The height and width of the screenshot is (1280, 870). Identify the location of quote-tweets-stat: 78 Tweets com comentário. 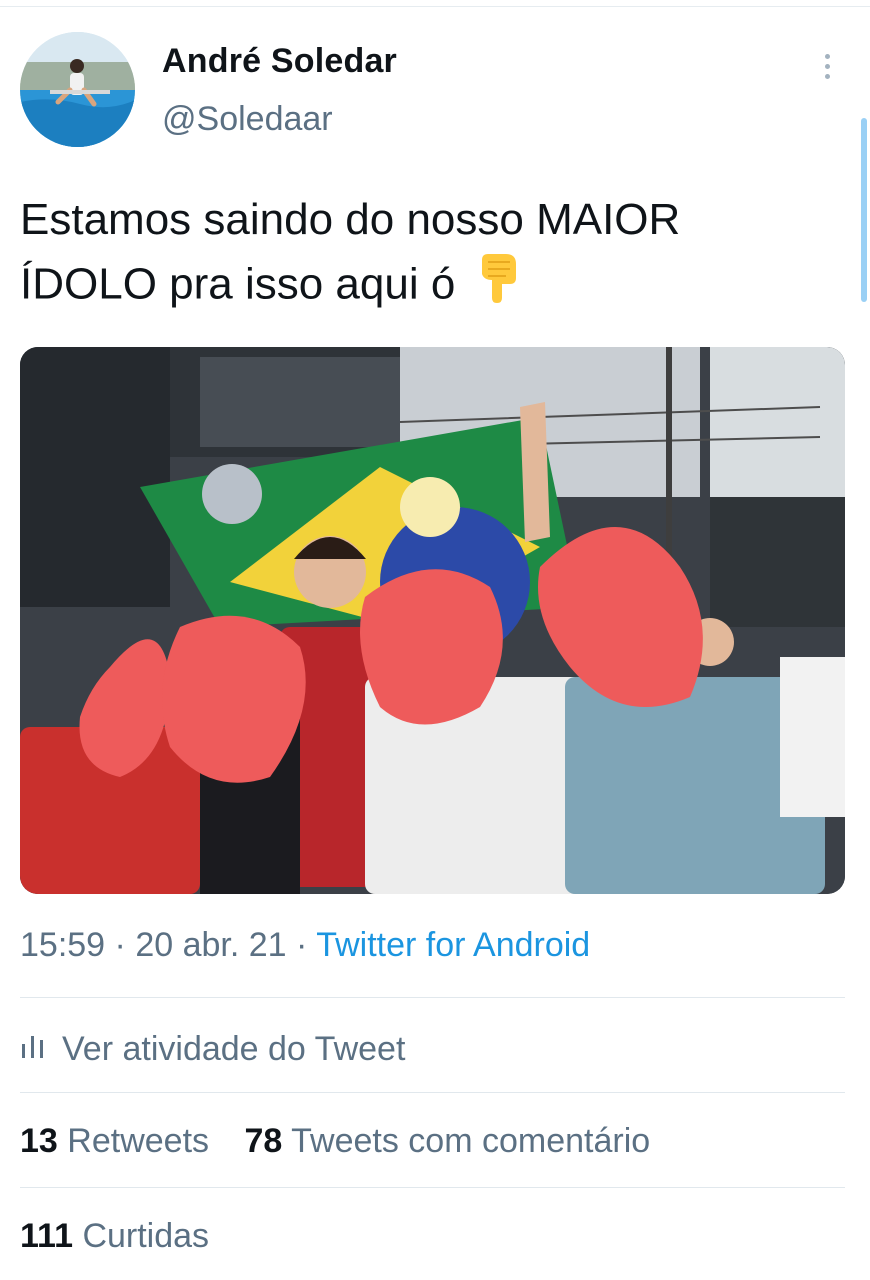
(447, 1141).